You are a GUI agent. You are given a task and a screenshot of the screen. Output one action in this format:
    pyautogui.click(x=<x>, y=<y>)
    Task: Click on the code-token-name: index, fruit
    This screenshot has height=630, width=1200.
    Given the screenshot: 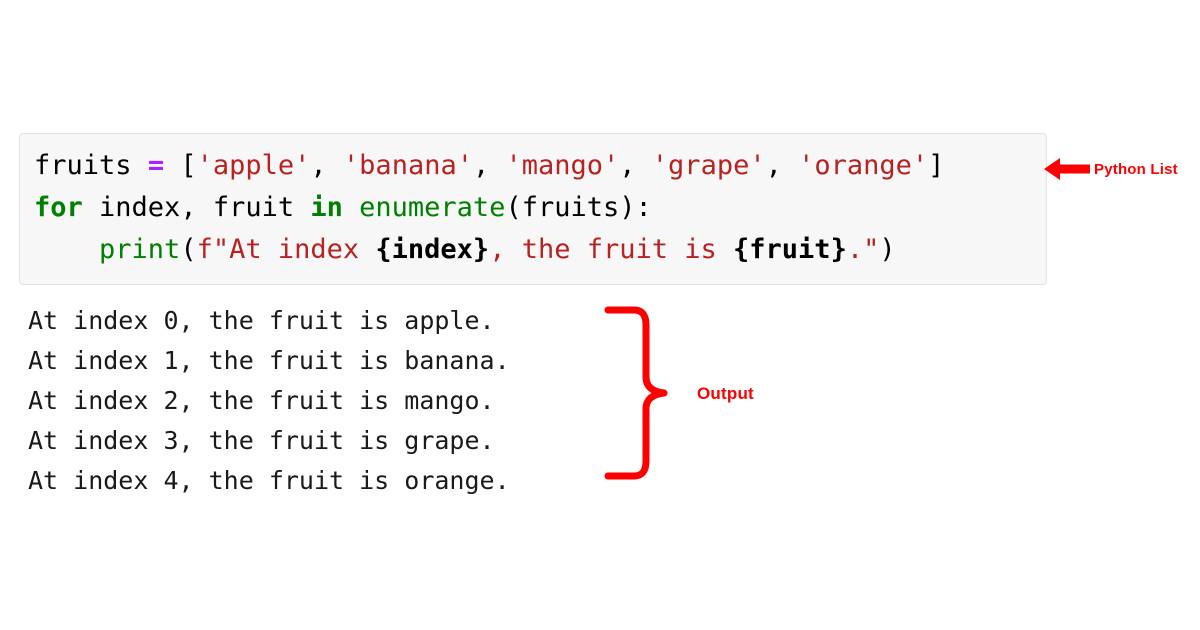 What is the action you would take?
    pyautogui.click(x=196, y=207)
    